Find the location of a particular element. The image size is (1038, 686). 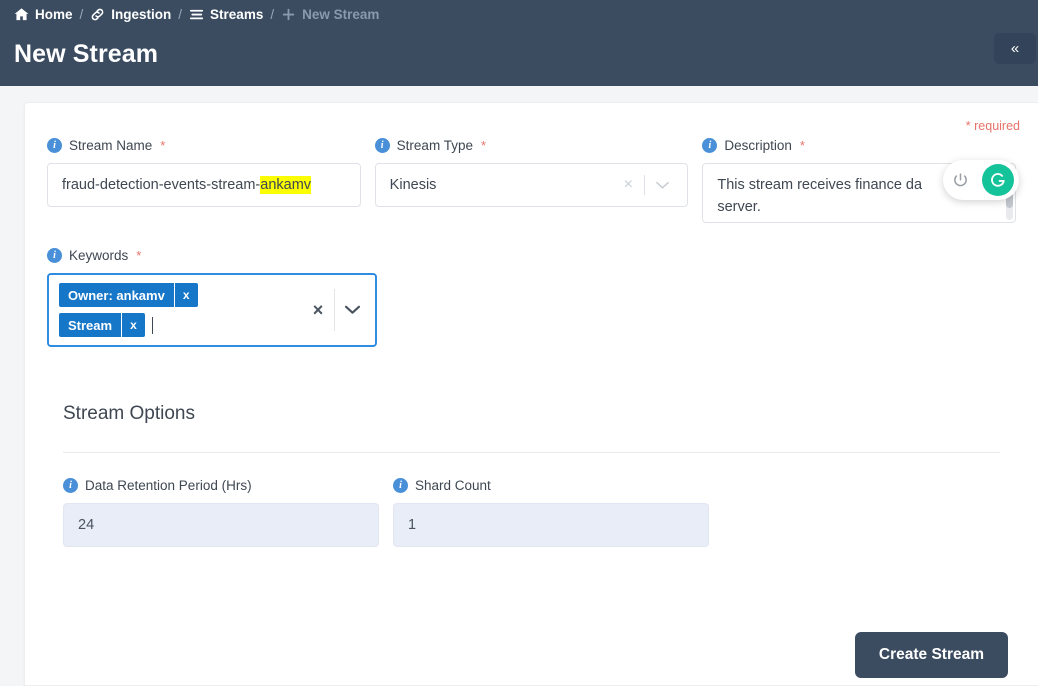

required-note: * required is located at coordinates (992, 126).